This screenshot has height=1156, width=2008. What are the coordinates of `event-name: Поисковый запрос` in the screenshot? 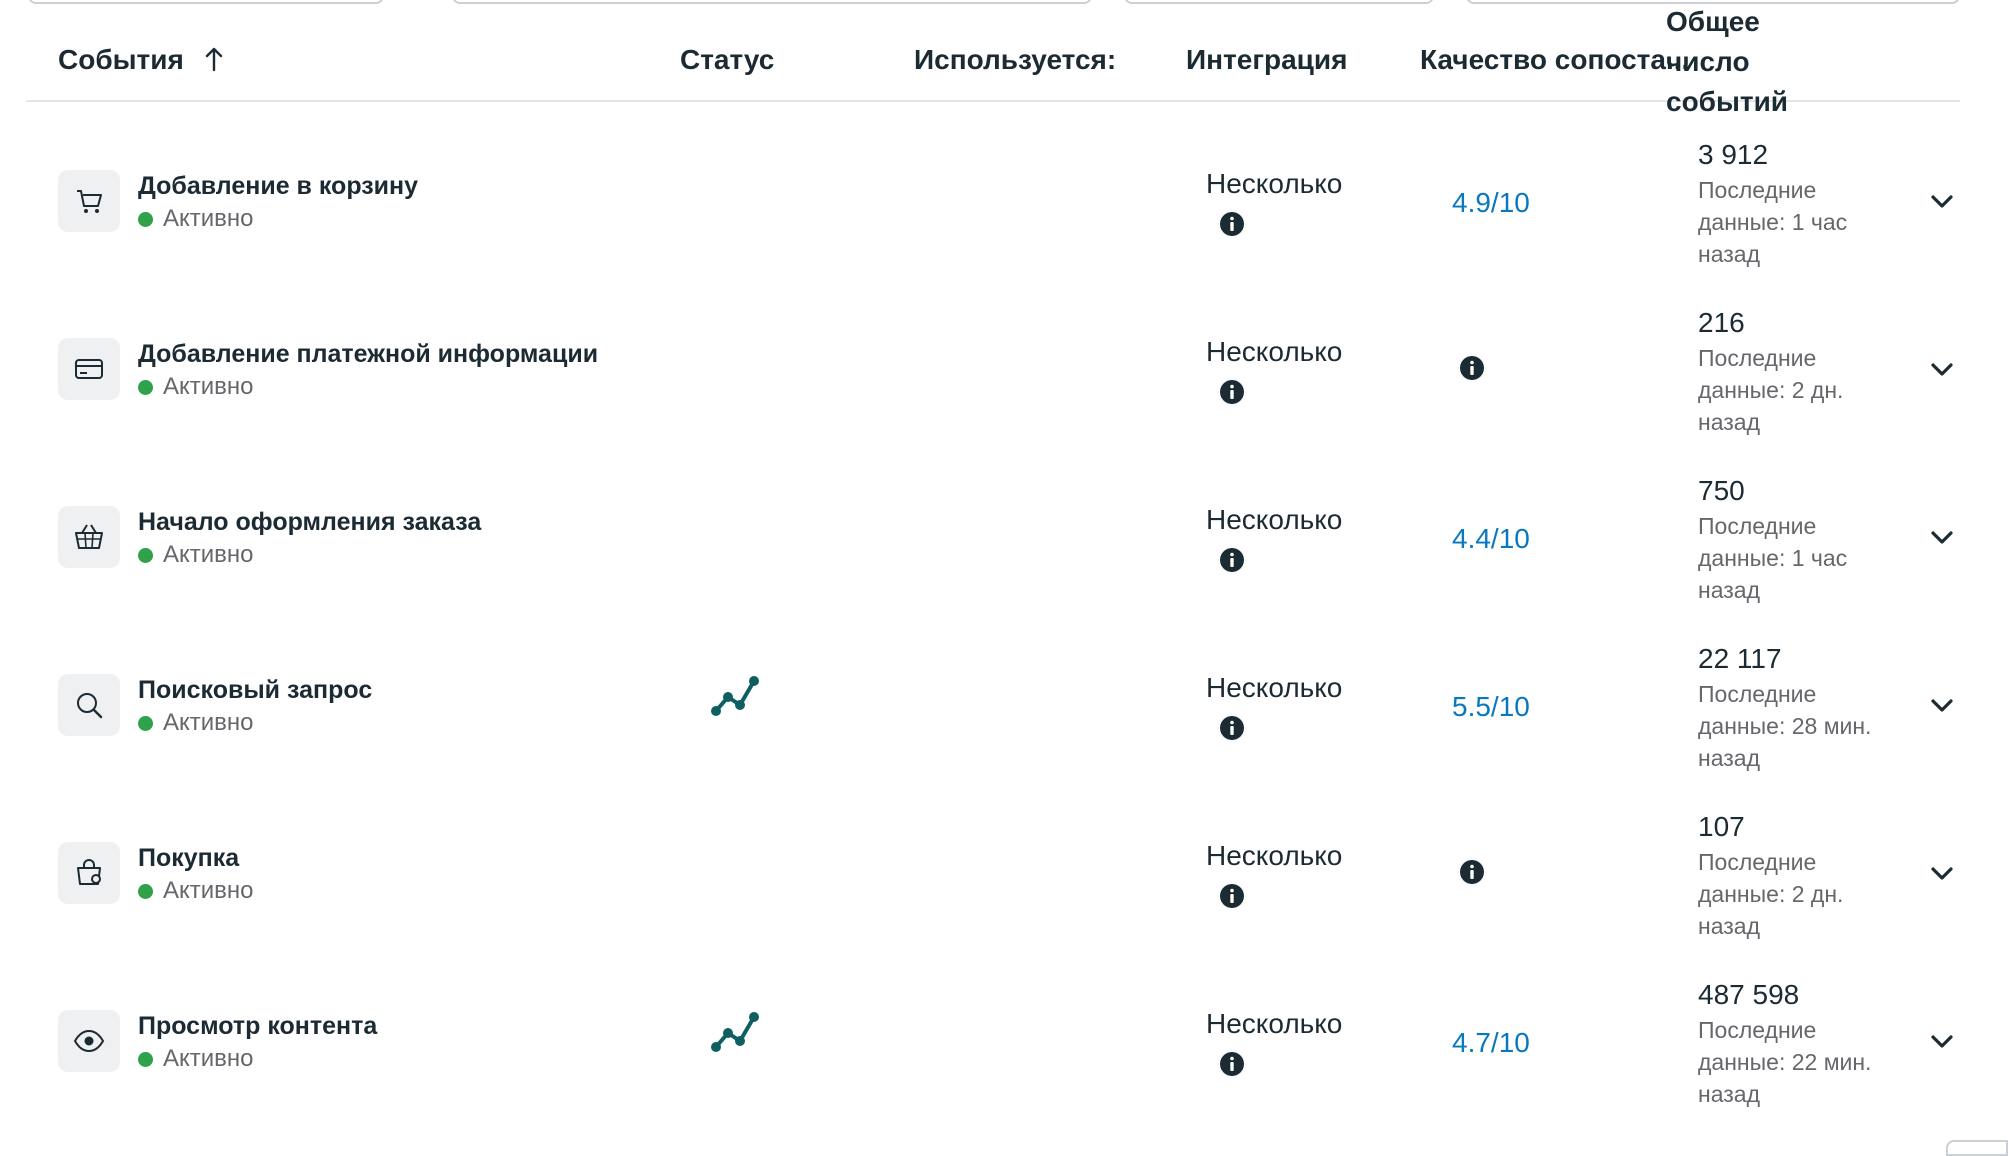 It's located at (255, 690).